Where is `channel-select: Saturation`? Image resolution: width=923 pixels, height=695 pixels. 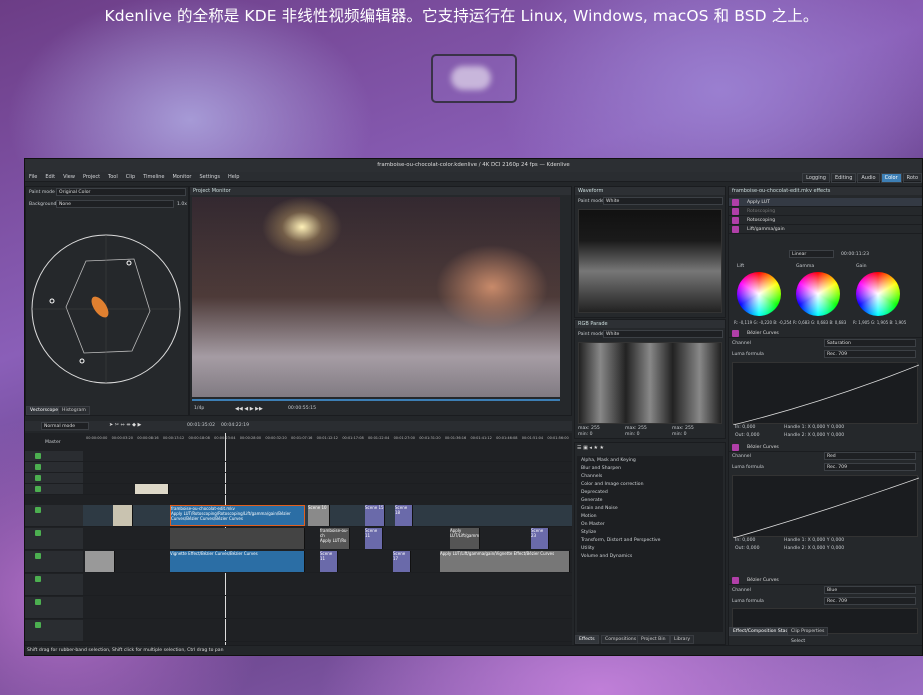
channel-select: Saturation is located at coordinates (870, 343).